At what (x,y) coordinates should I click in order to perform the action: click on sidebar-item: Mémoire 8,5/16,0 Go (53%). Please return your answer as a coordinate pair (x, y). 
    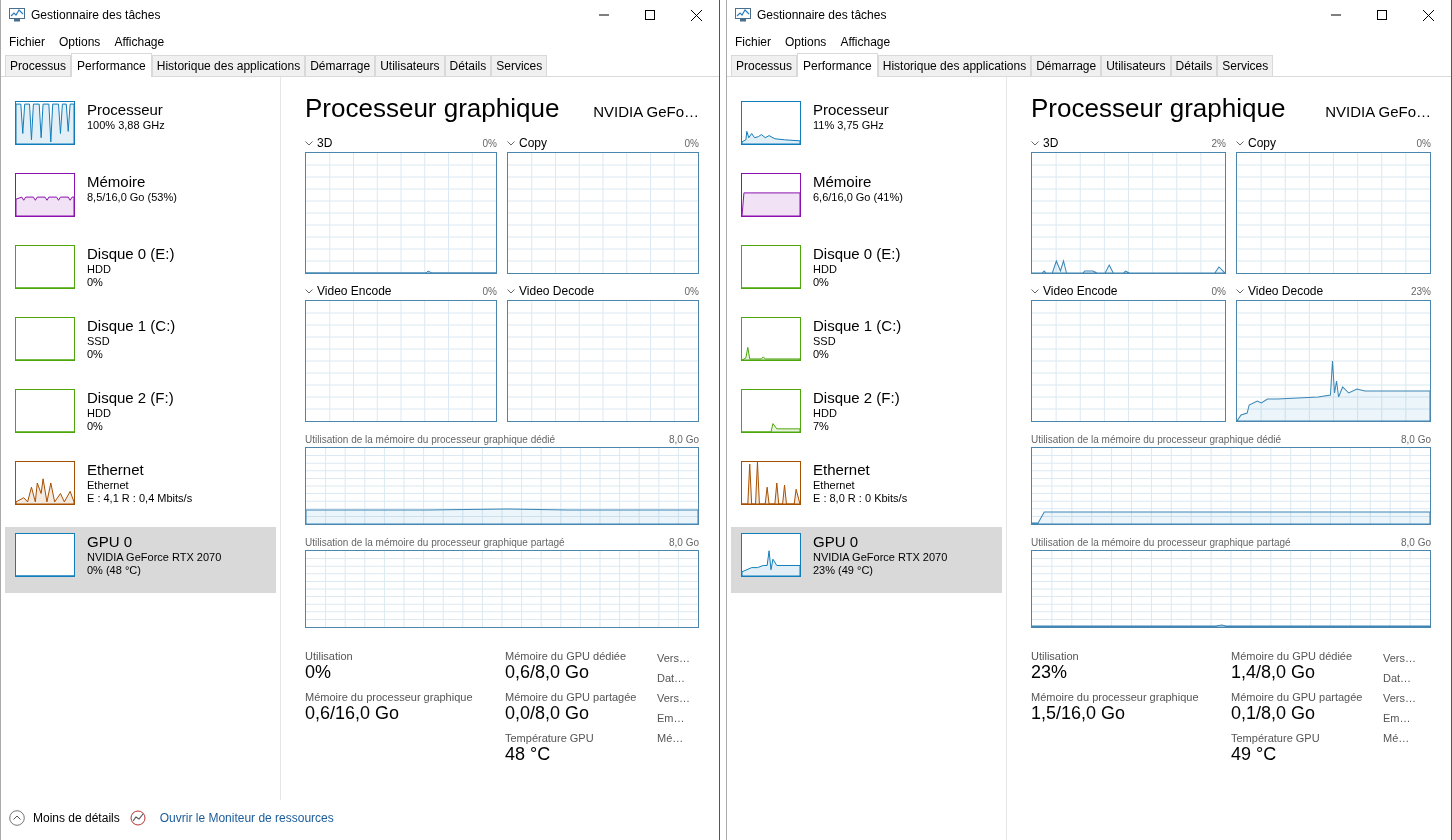
    Looking at the image, I should click on (140, 200).